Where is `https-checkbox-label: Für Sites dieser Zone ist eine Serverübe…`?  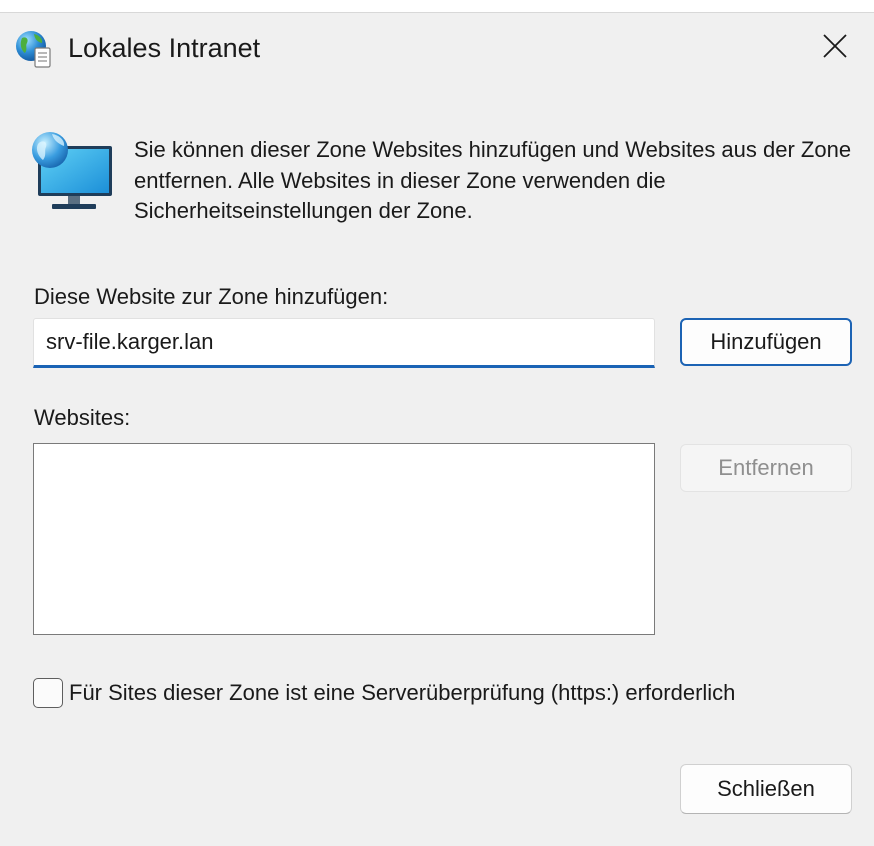
https-checkbox-label: Für Sites dieser Zone ist eine Serverübe… is located at coordinates (402, 692).